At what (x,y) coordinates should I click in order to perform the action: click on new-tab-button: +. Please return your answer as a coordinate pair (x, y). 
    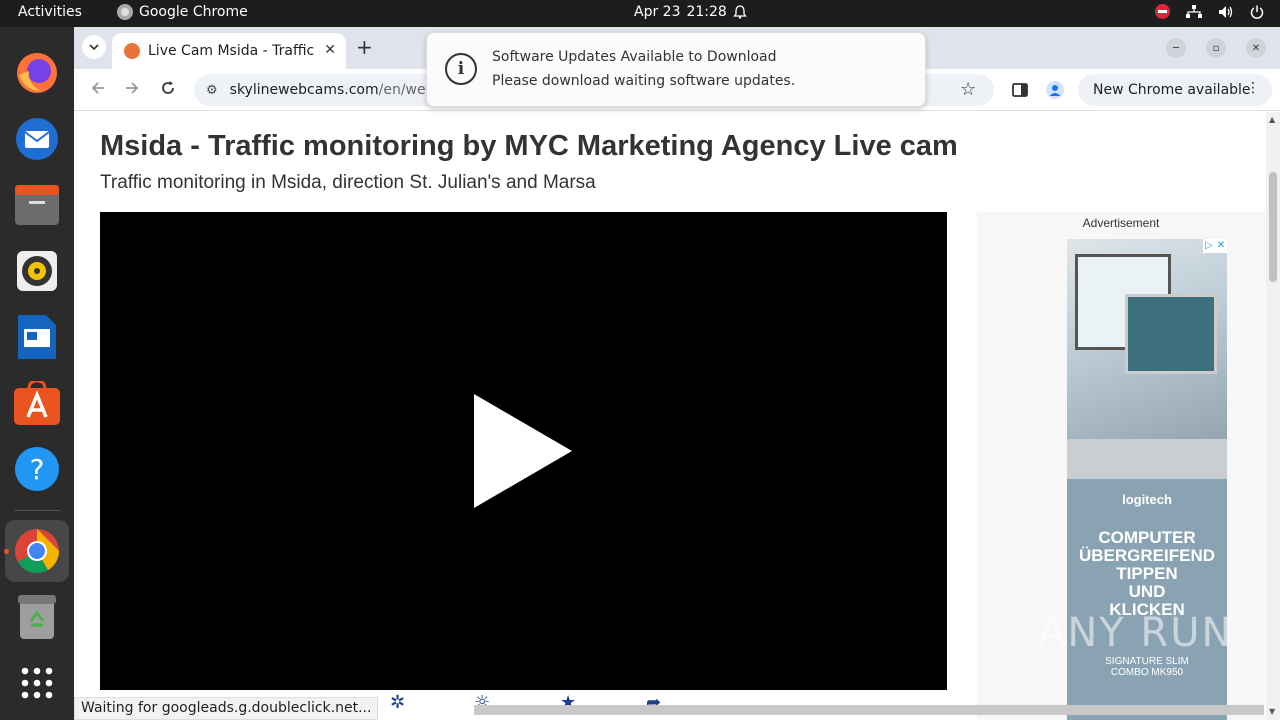
    Looking at the image, I should click on (364, 47).